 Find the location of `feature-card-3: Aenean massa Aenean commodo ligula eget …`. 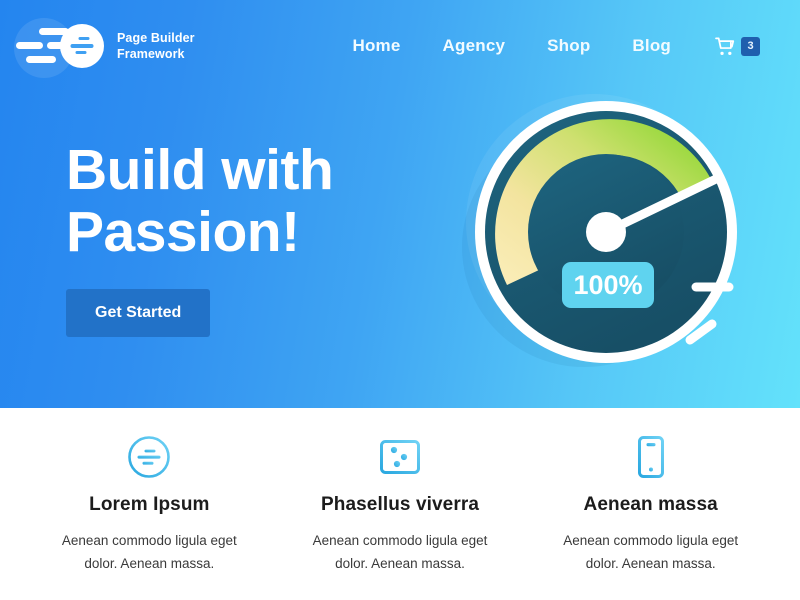

feature-card-3: Aenean massa Aenean commodo ligula eget … is located at coordinates (650, 517).